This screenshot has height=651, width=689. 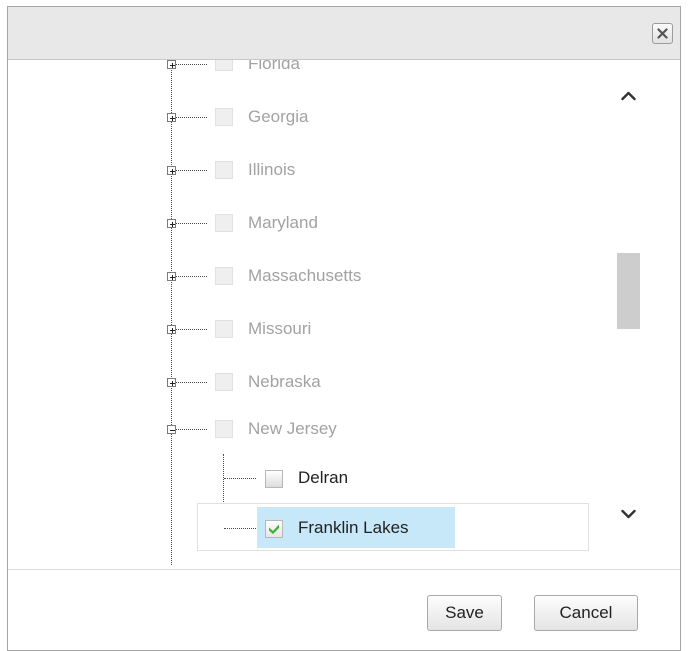 I want to click on state-checkbox-massachusetts, so click(x=224, y=276).